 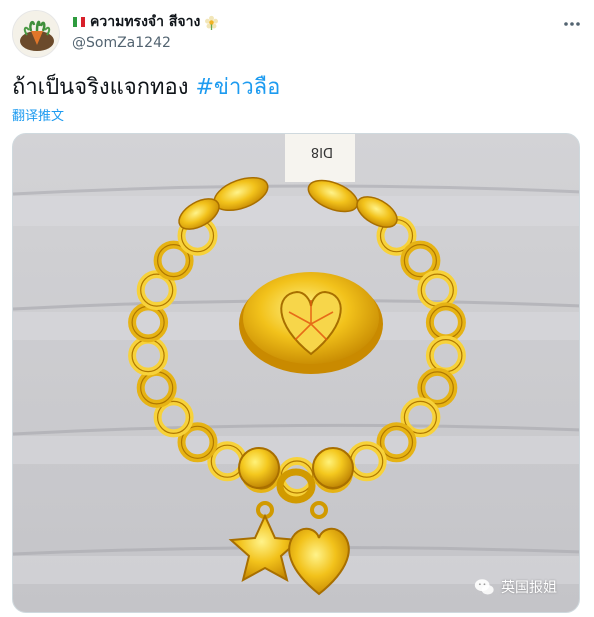 I want to click on watermark-text: 英国报姐, so click(x=529, y=588).